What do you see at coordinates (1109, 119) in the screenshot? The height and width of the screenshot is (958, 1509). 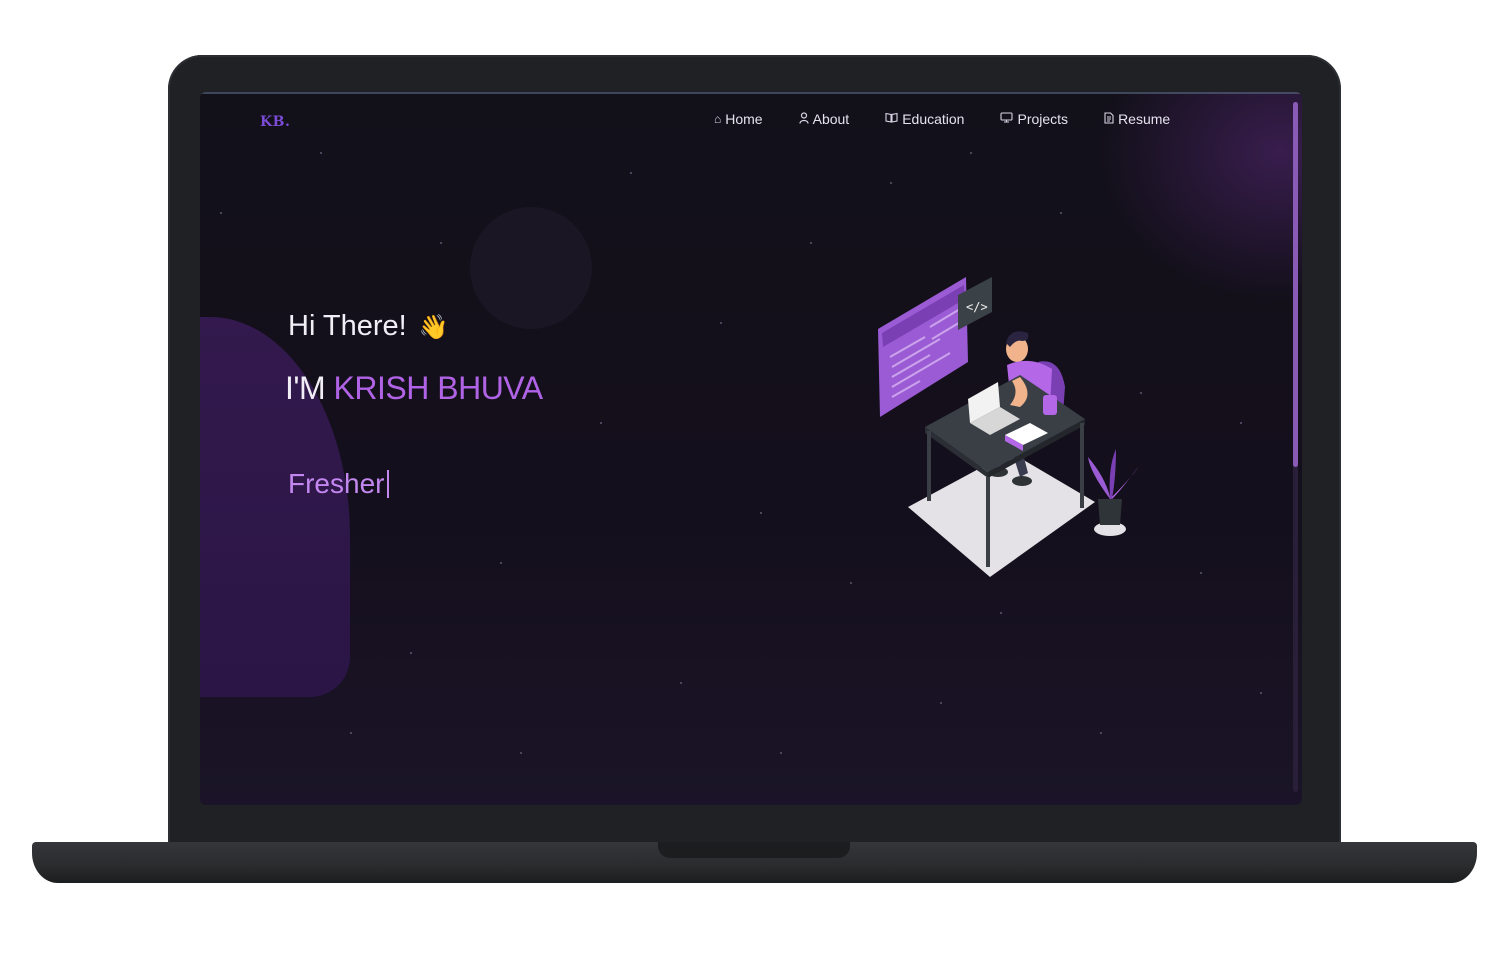 I see `document-icon` at bounding box center [1109, 119].